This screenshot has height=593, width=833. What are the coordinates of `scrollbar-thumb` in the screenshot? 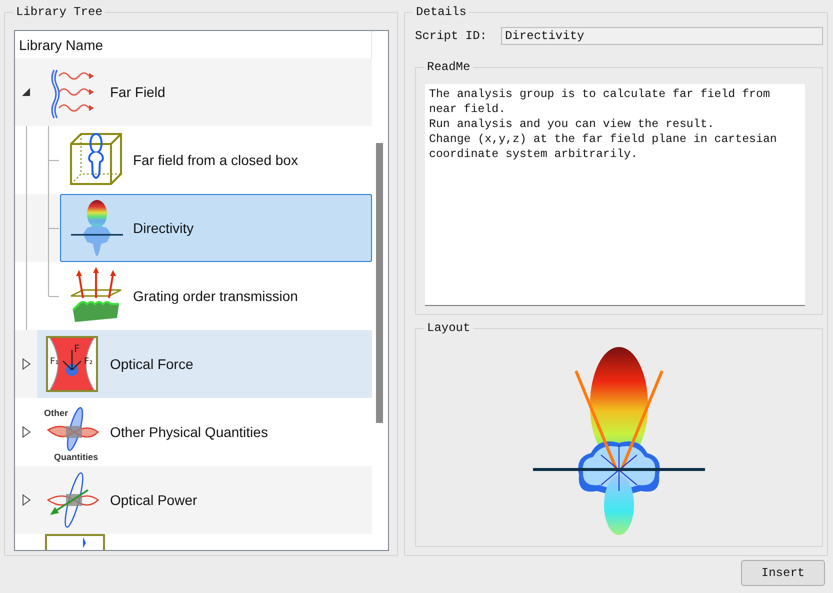 It's located at (379, 283).